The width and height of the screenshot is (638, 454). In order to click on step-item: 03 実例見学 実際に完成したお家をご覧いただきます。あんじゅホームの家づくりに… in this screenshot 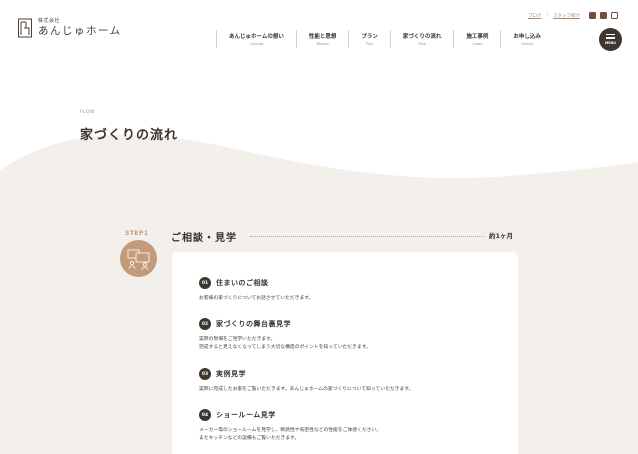, I will do `click(306, 381)`.